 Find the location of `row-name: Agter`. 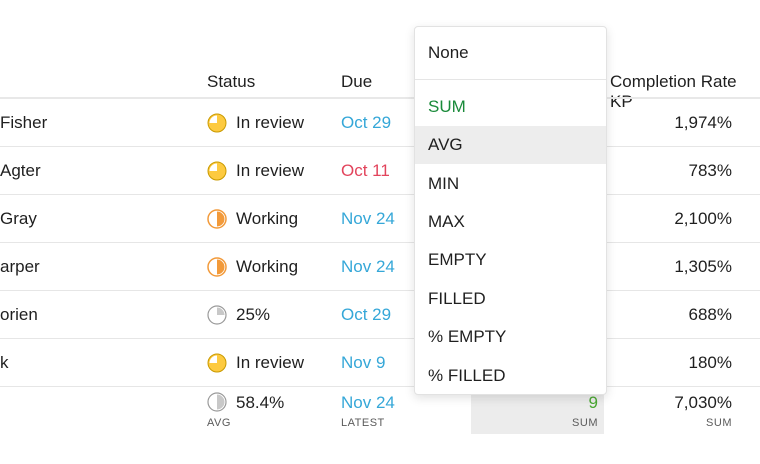

row-name: Agter is located at coordinates (20, 170).